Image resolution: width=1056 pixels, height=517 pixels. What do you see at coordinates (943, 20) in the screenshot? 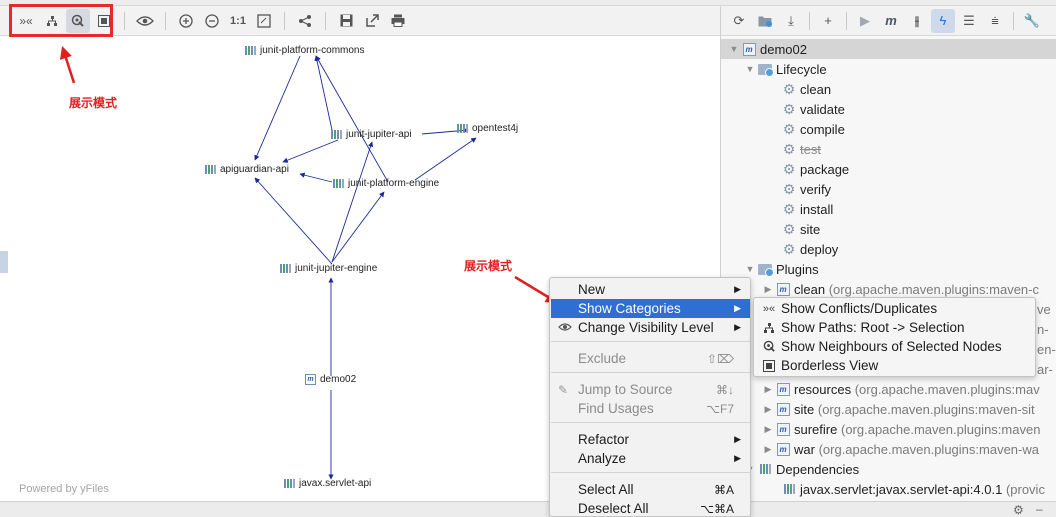
I see `skip-tests-icon: ϟ` at bounding box center [943, 20].